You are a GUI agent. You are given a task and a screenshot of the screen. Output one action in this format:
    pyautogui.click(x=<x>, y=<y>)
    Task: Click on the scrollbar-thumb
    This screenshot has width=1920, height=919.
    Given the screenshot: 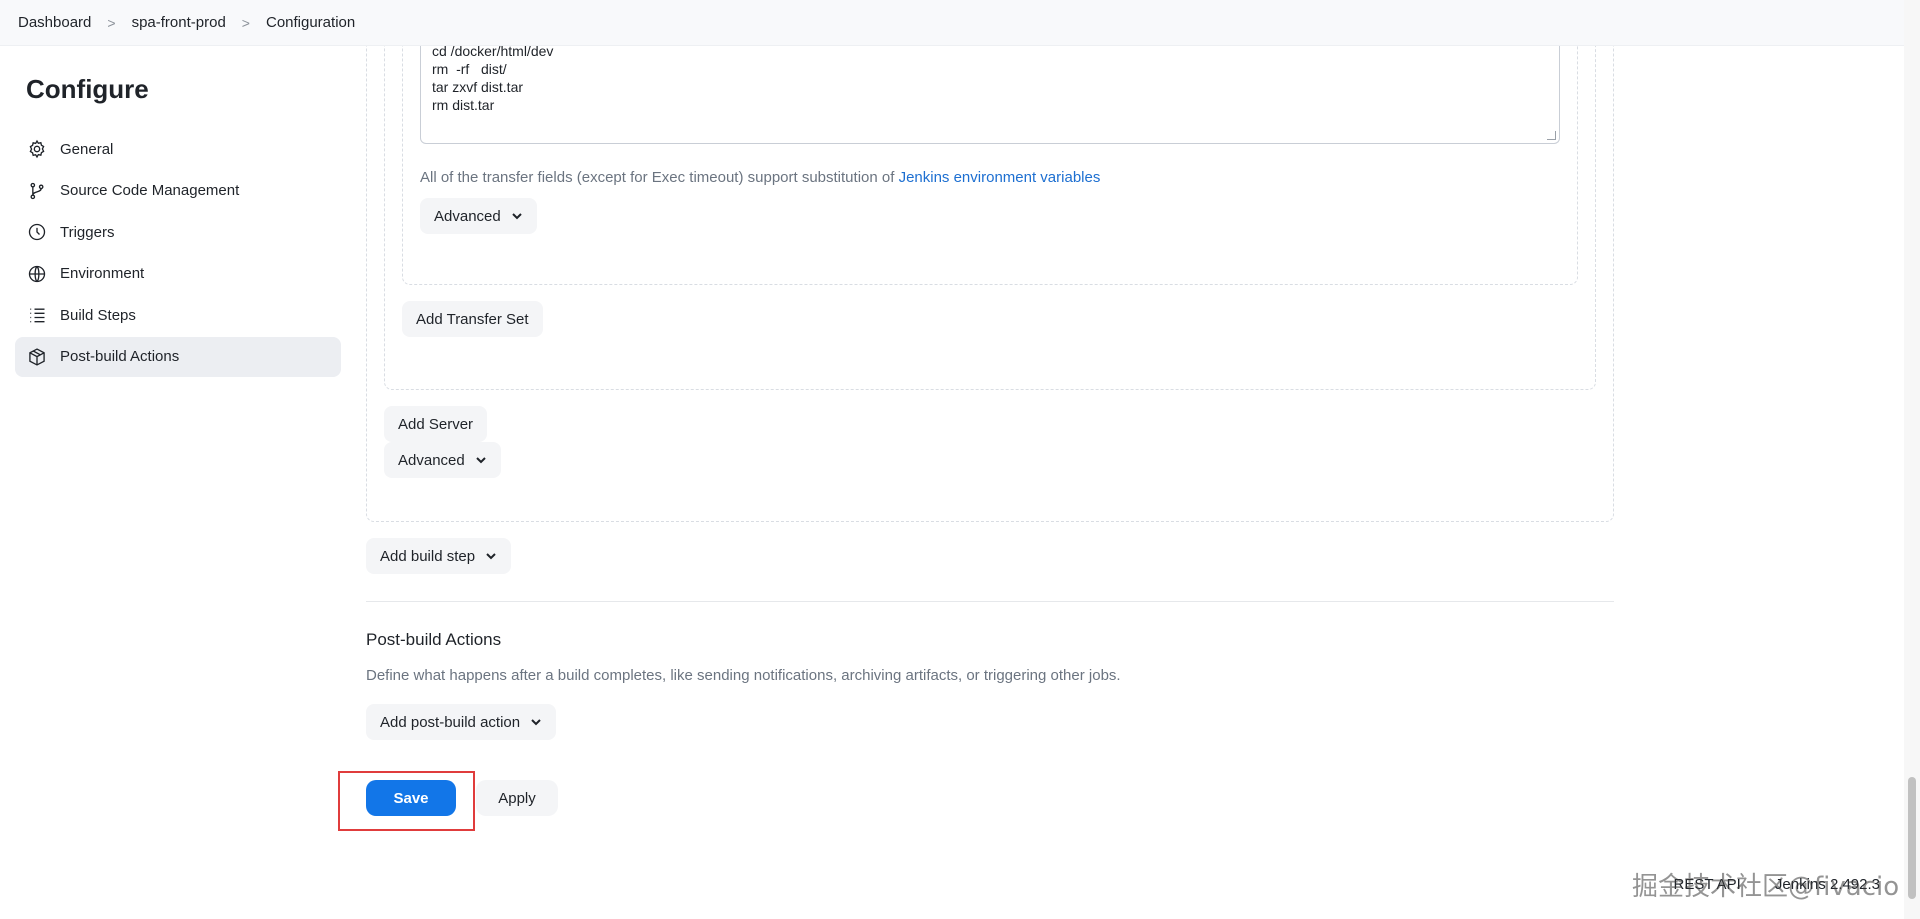 What is the action you would take?
    pyautogui.click(x=1912, y=838)
    